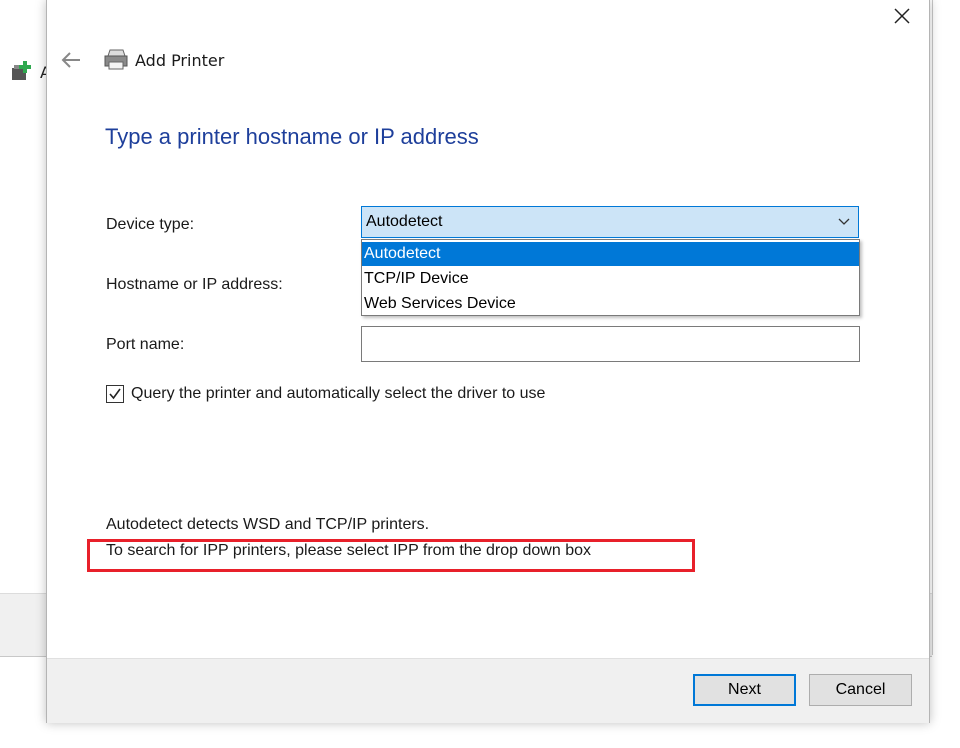 The width and height of the screenshot is (960, 748). What do you see at coordinates (610, 254) in the screenshot?
I see `dropdown-option-autodetect: Autodetect` at bounding box center [610, 254].